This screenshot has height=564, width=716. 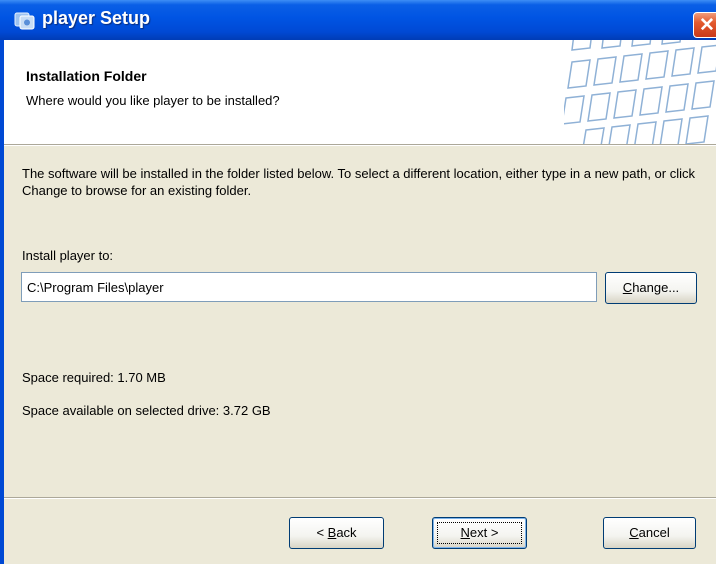 I want to click on back-prefix: <, so click(x=322, y=532).